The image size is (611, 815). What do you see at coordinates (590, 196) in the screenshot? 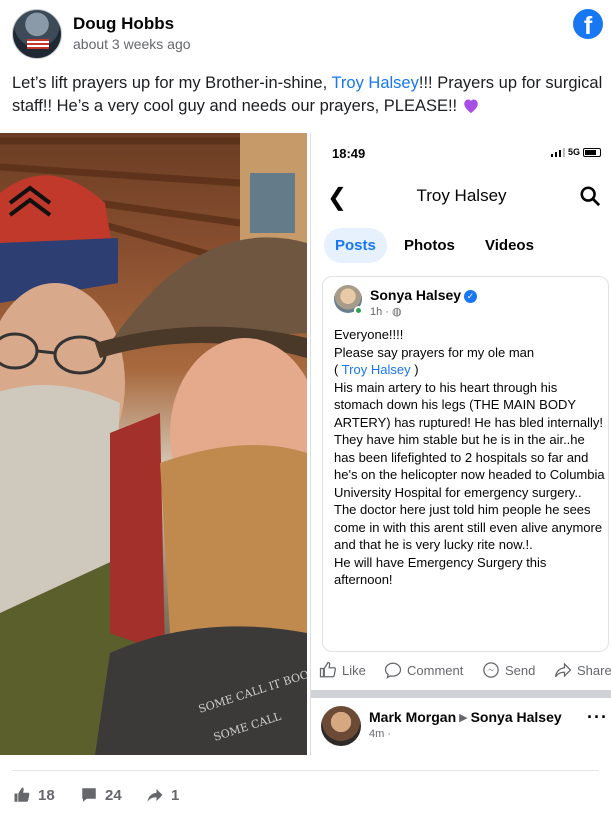
I see `search-icon` at bounding box center [590, 196].